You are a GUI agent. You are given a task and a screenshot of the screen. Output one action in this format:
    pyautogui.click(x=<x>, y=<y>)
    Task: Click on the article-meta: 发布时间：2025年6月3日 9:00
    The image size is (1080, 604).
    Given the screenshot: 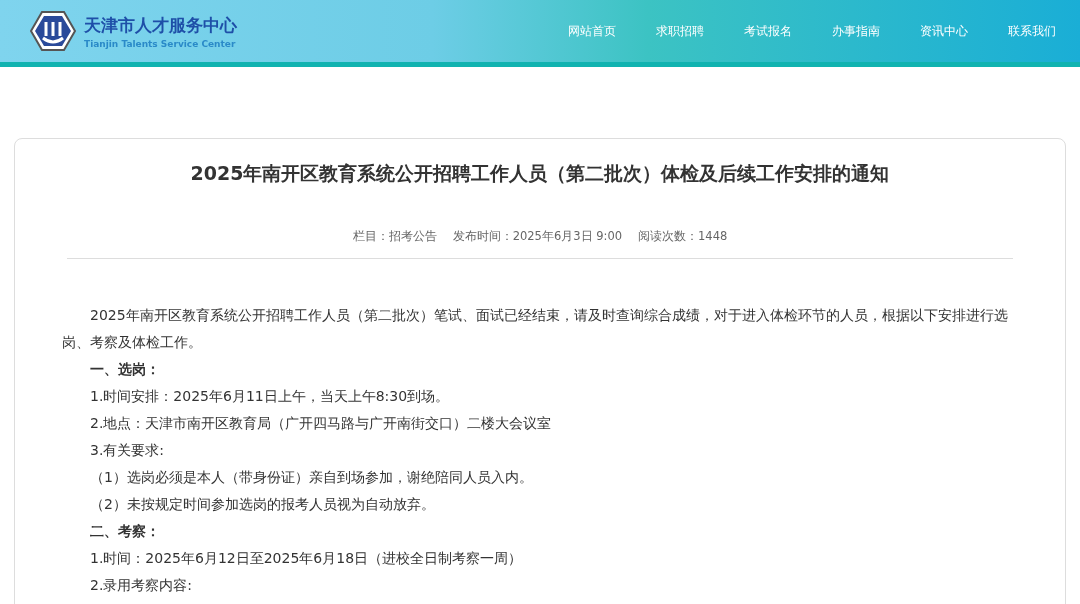 What is the action you would take?
    pyautogui.click(x=537, y=236)
    